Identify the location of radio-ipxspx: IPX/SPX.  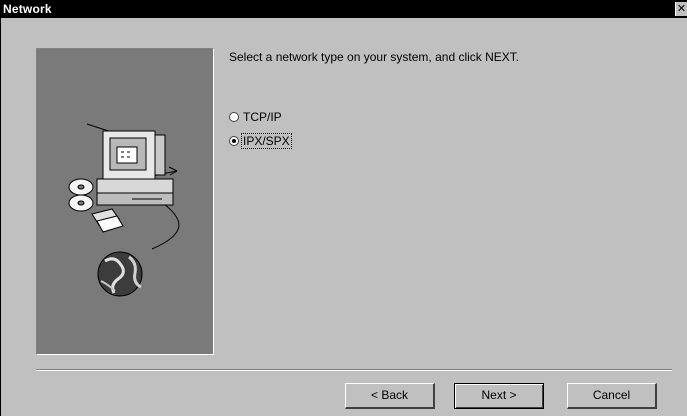
(260, 141).